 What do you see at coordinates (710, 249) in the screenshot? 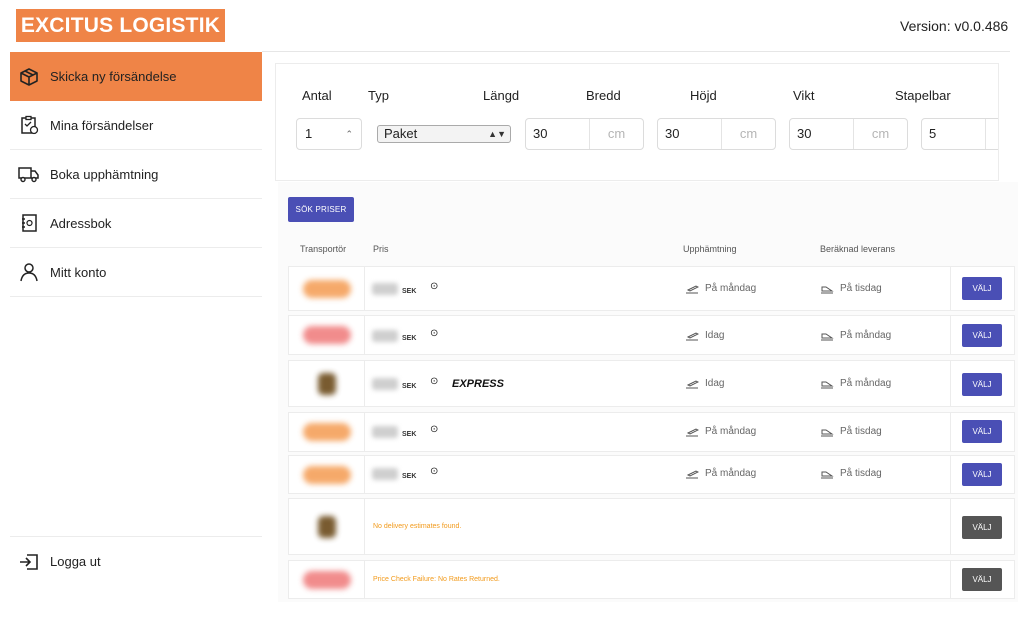
I see `column-header-pickup: Upphämtning` at bounding box center [710, 249].